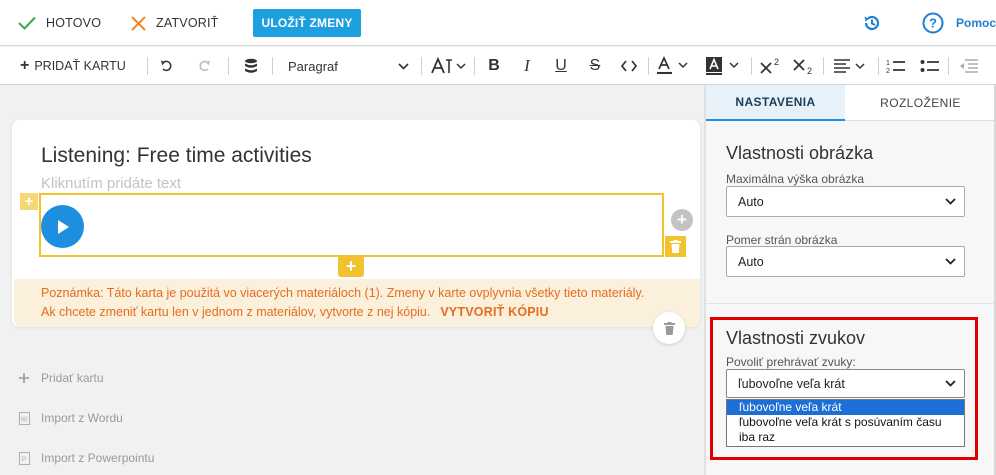 Image resolution: width=996 pixels, height=475 pixels. What do you see at coordinates (771, 66) in the screenshot?
I see `superscript-button: 2` at bounding box center [771, 66].